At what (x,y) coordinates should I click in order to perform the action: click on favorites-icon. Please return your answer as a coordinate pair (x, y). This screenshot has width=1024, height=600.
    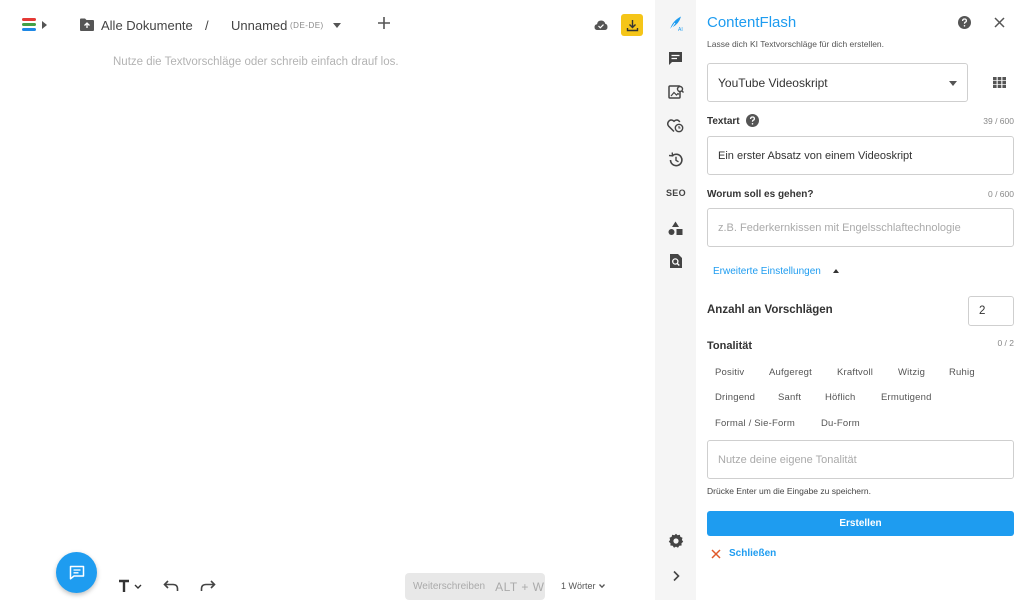
    Looking at the image, I should click on (675, 125).